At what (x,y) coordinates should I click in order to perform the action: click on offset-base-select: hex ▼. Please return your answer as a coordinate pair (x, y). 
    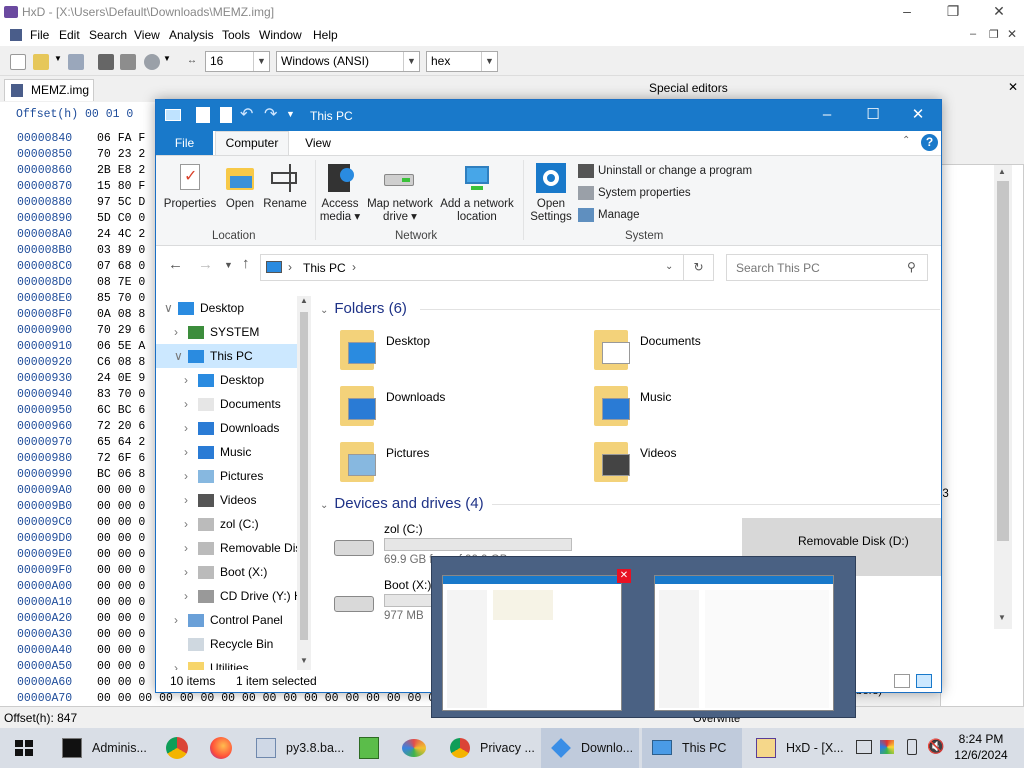
    Looking at the image, I should click on (462, 61).